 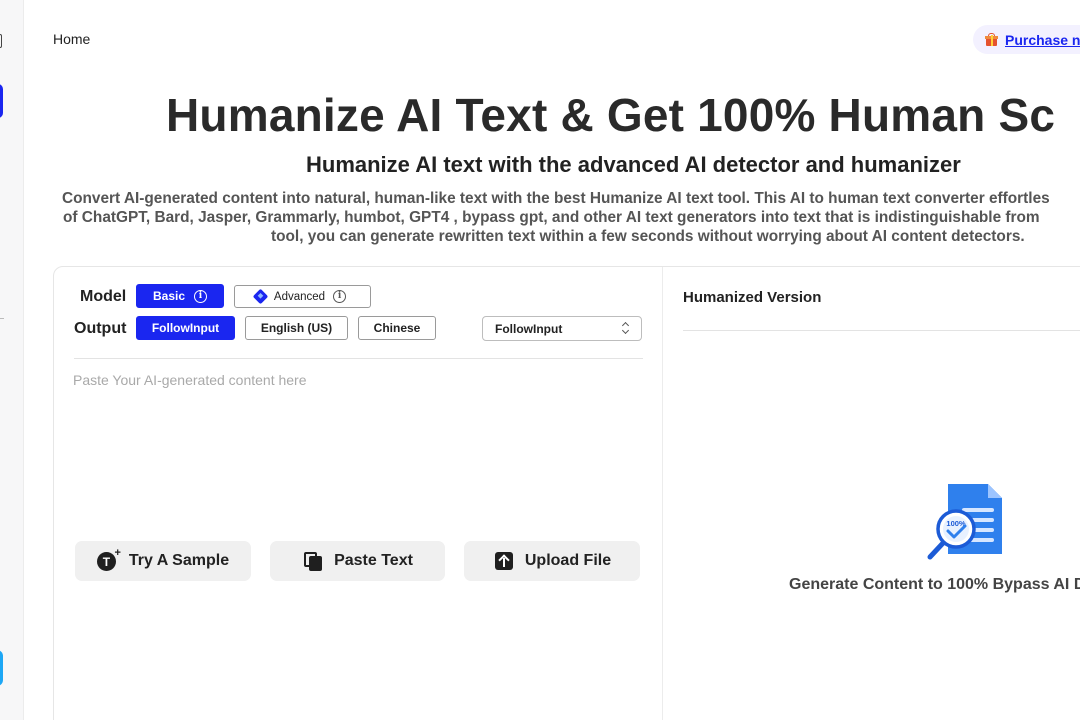 What do you see at coordinates (358, 358) in the screenshot?
I see `options-divider` at bounding box center [358, 358].